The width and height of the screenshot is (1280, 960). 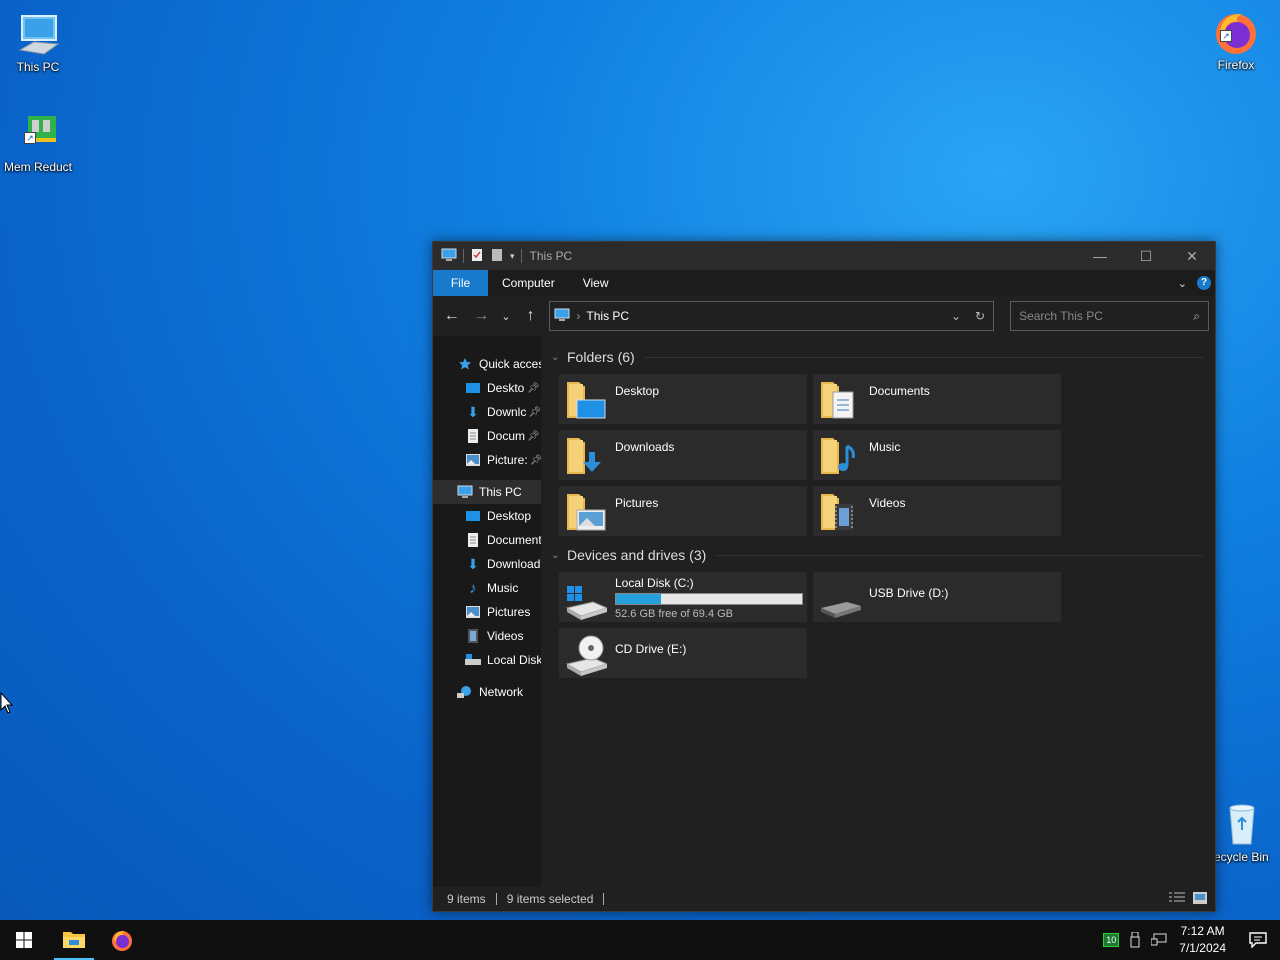 What do you see at coordinates (514, 564) in the screenshot?
I see `tree-item-label: Download` at bounding box center [514, 564].